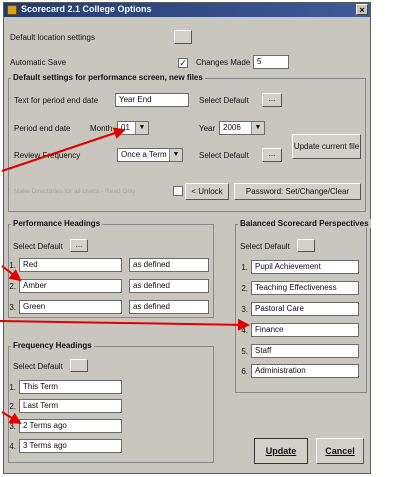 Image resolution: width=397 pixels, height=477 pixels. I want to click on automatic-save-checkbox: ✓, so click(183, 63).